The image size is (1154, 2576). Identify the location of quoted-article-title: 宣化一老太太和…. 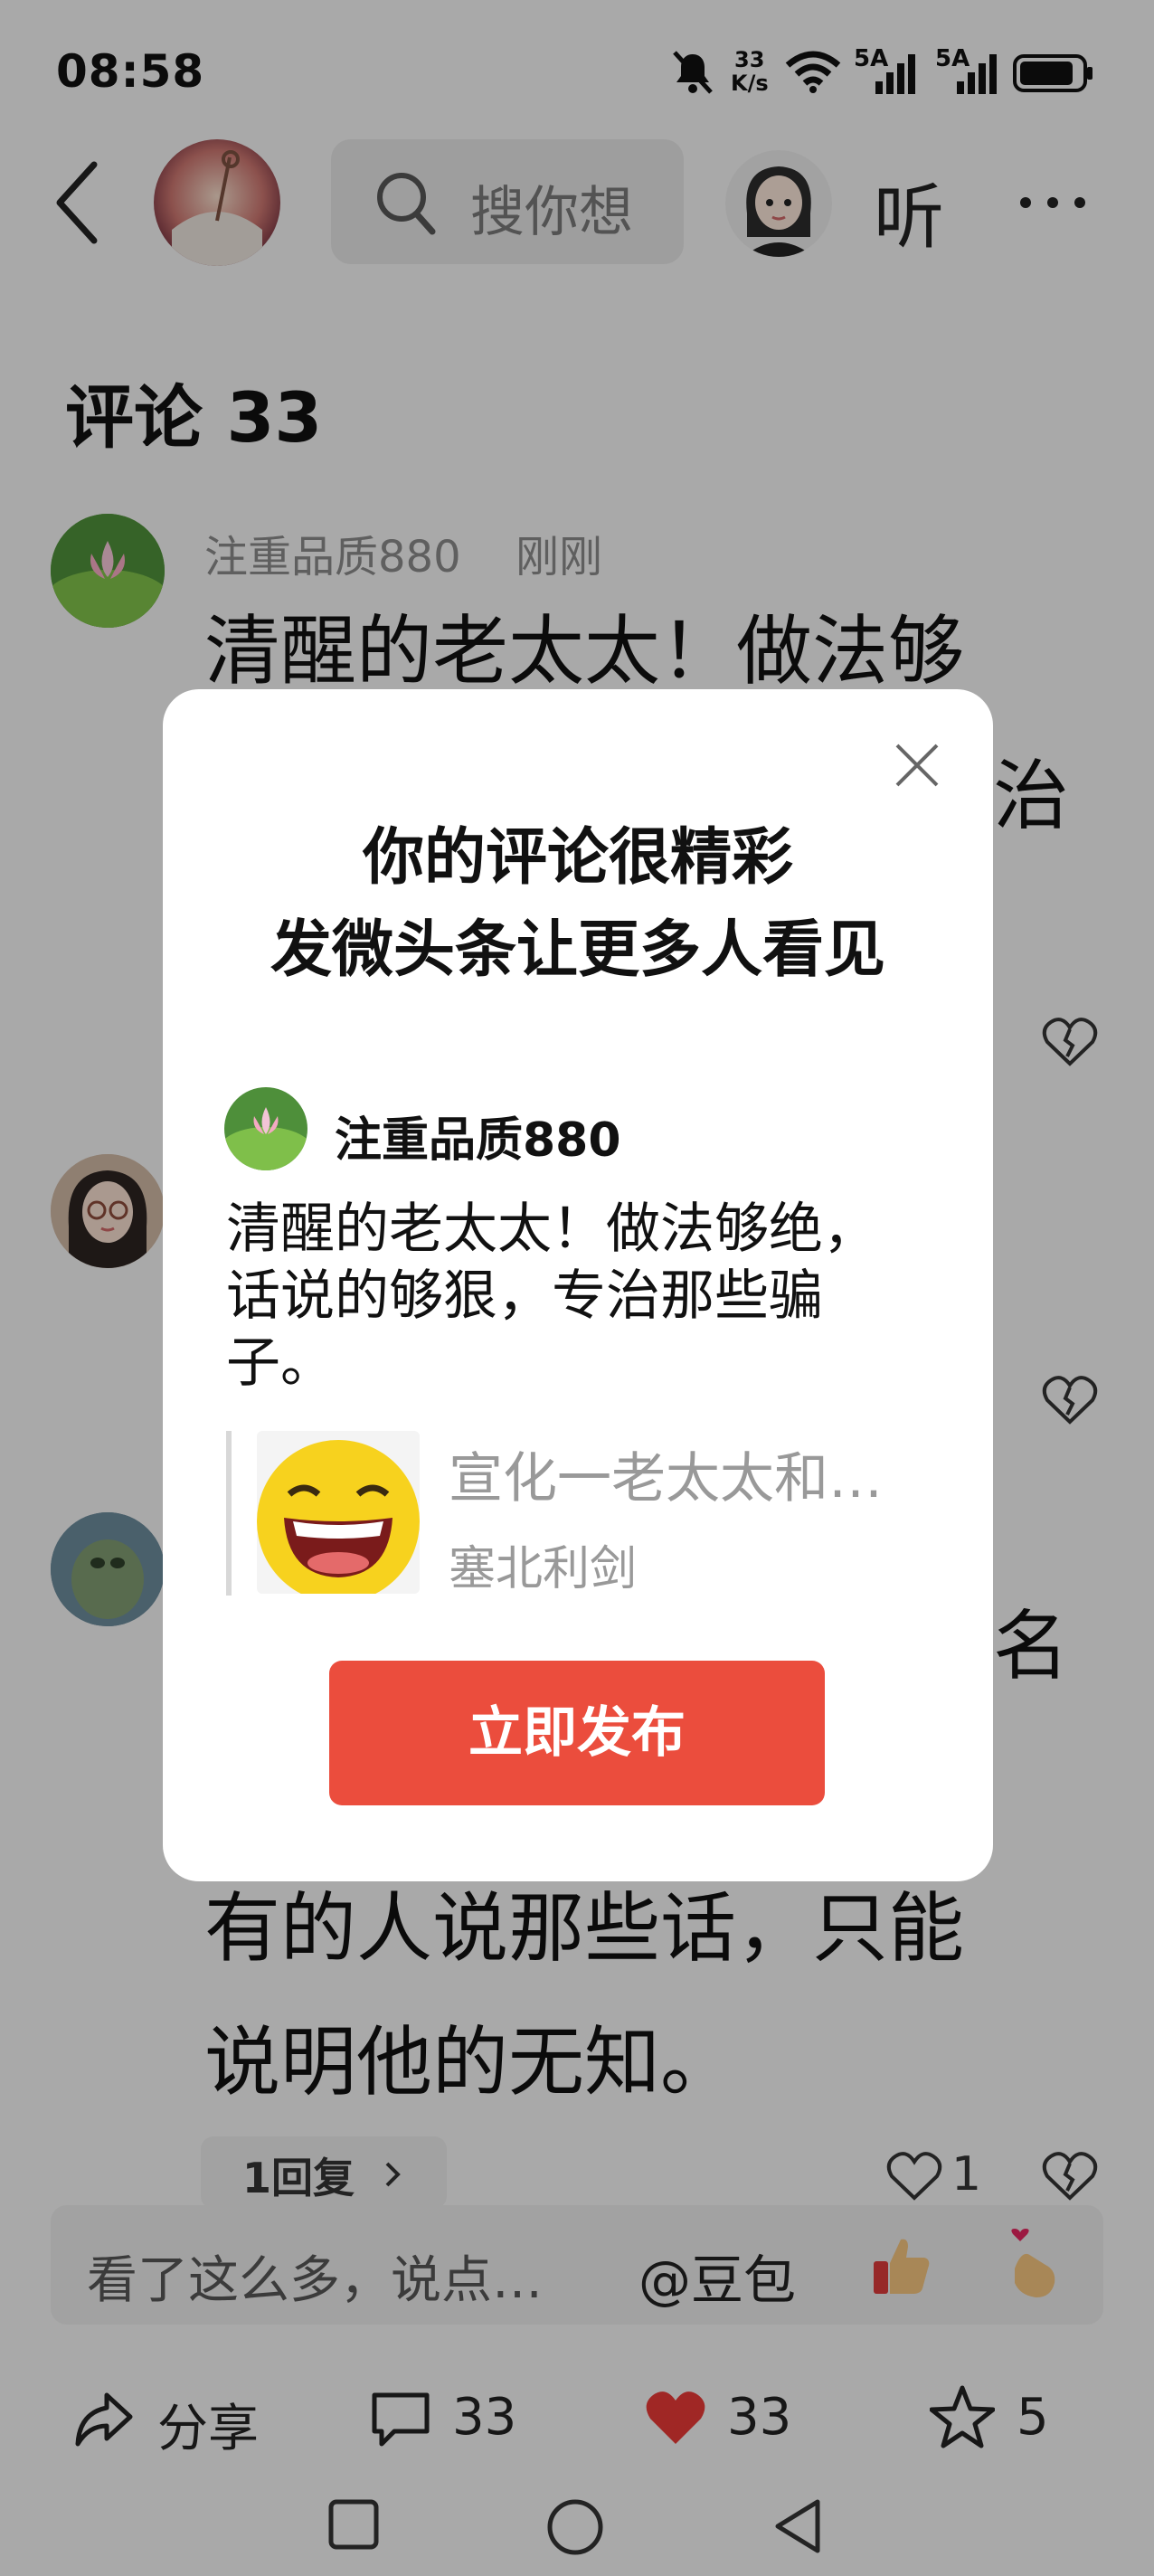
(666, 1474).